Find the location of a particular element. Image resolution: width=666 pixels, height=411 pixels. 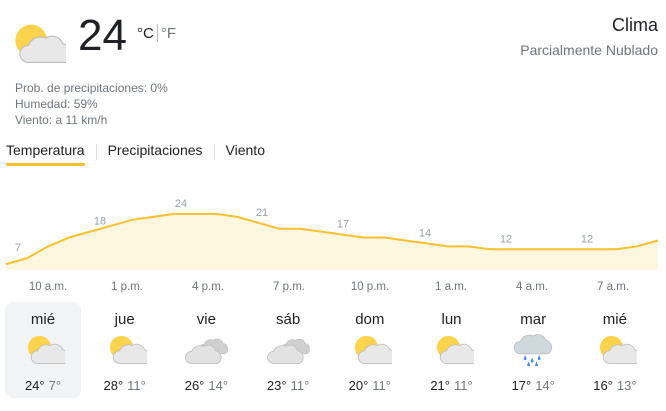

day-temperatures: 20° 11° is located at coordinates (370, 385).